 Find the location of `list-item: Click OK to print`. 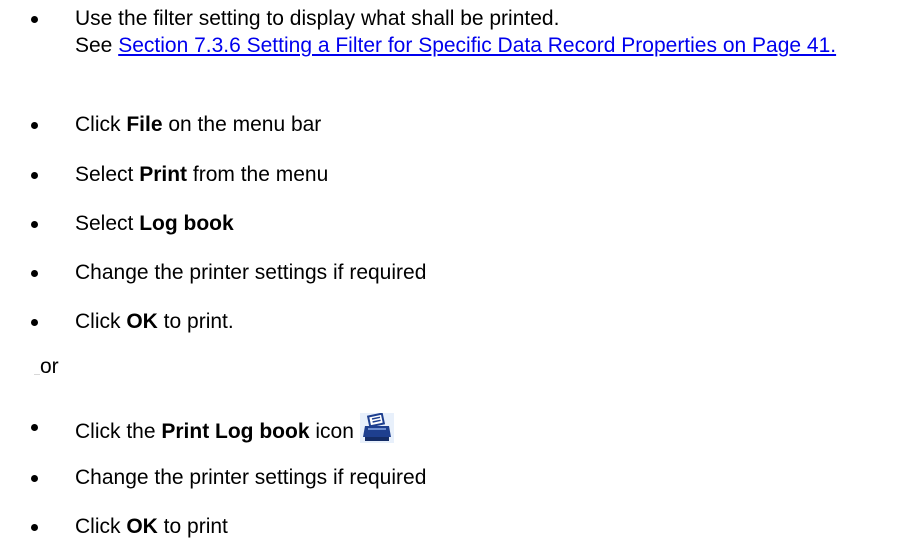

list-item: Click OK to print is located at coordinates (464, 526).